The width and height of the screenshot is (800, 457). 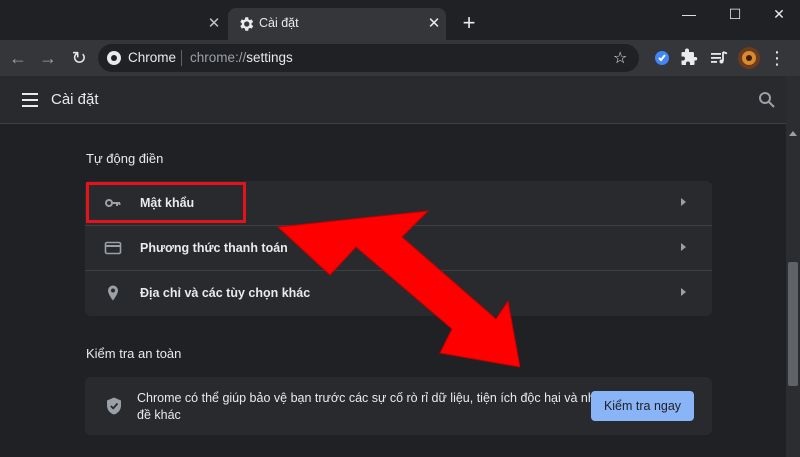 What do you see at coordinates (279, 23) in the screenshot?
I see `tab-title: Cài đặt` at bounding box center [279, 23].